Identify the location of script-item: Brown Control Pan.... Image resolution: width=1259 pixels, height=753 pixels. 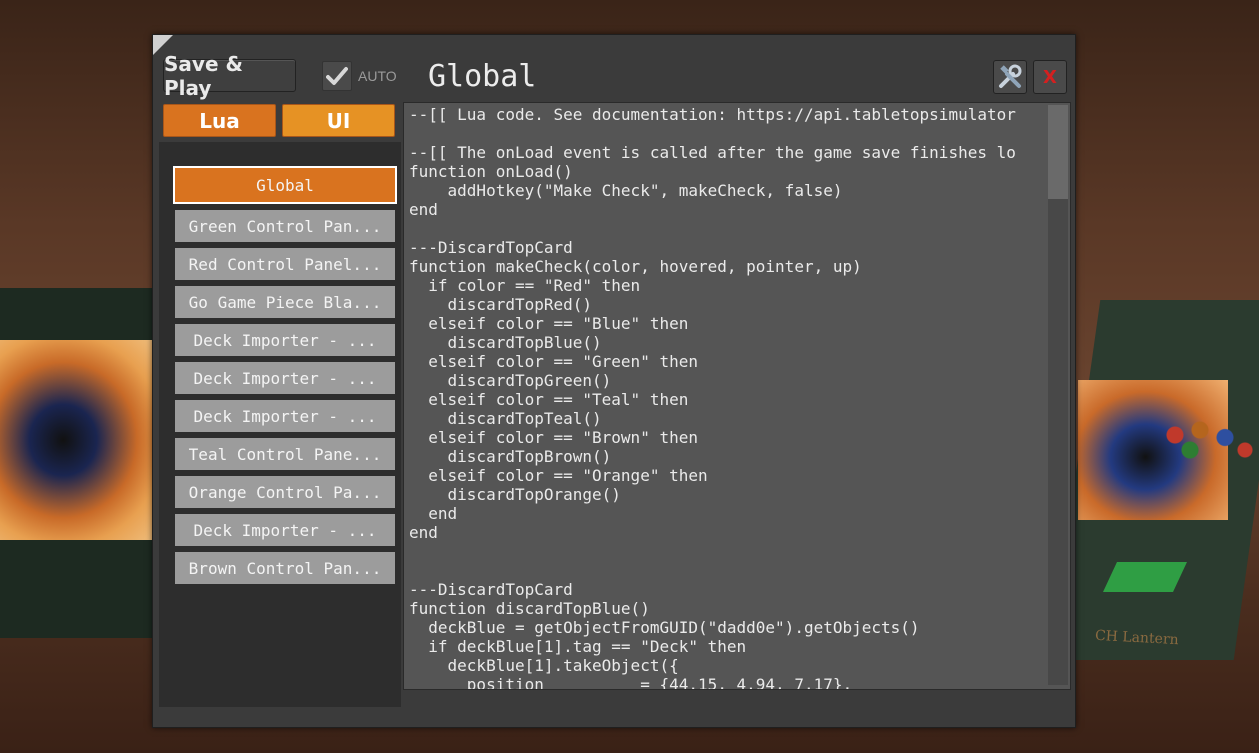
(285, 568).